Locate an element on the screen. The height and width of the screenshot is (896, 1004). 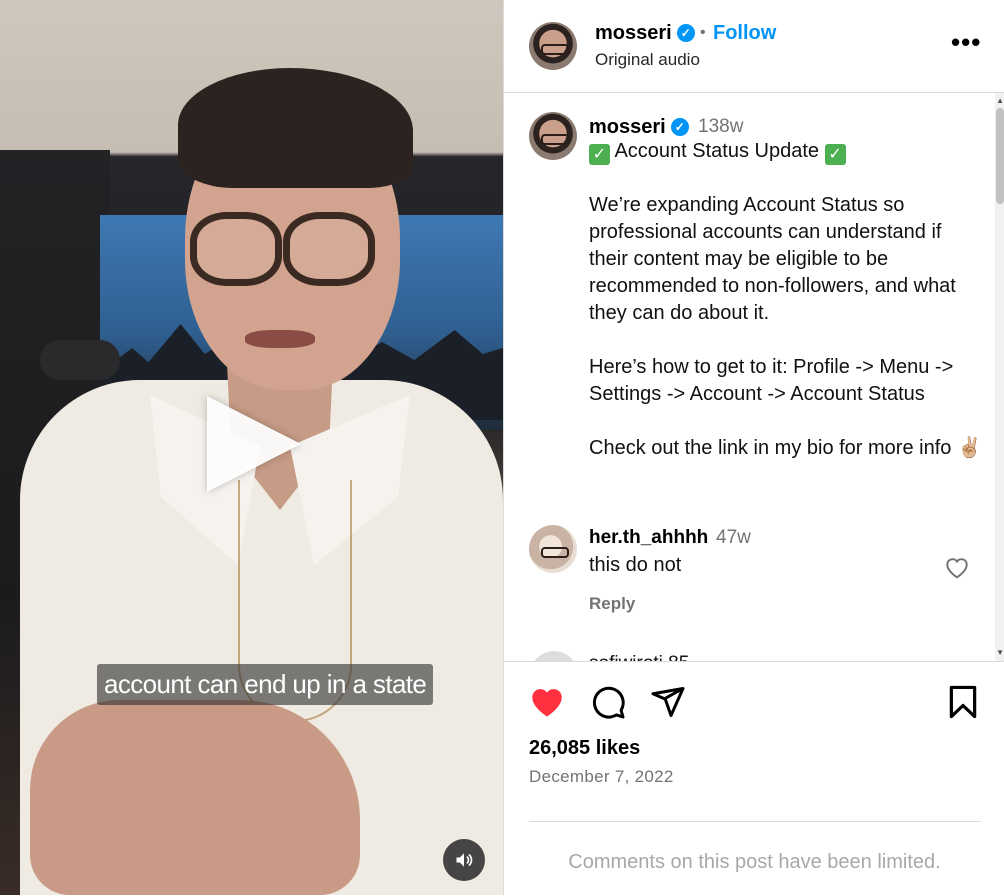
person-hair is located at coordinates (295, 128).